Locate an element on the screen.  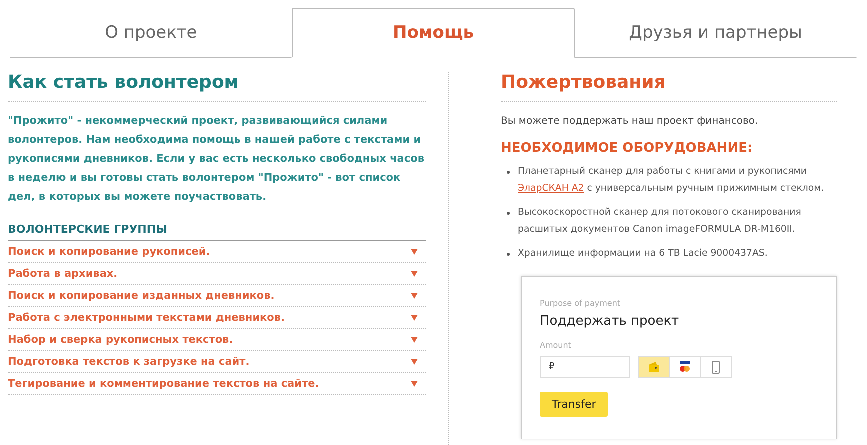
card-logo-icon is located at coordinates (685, 367).